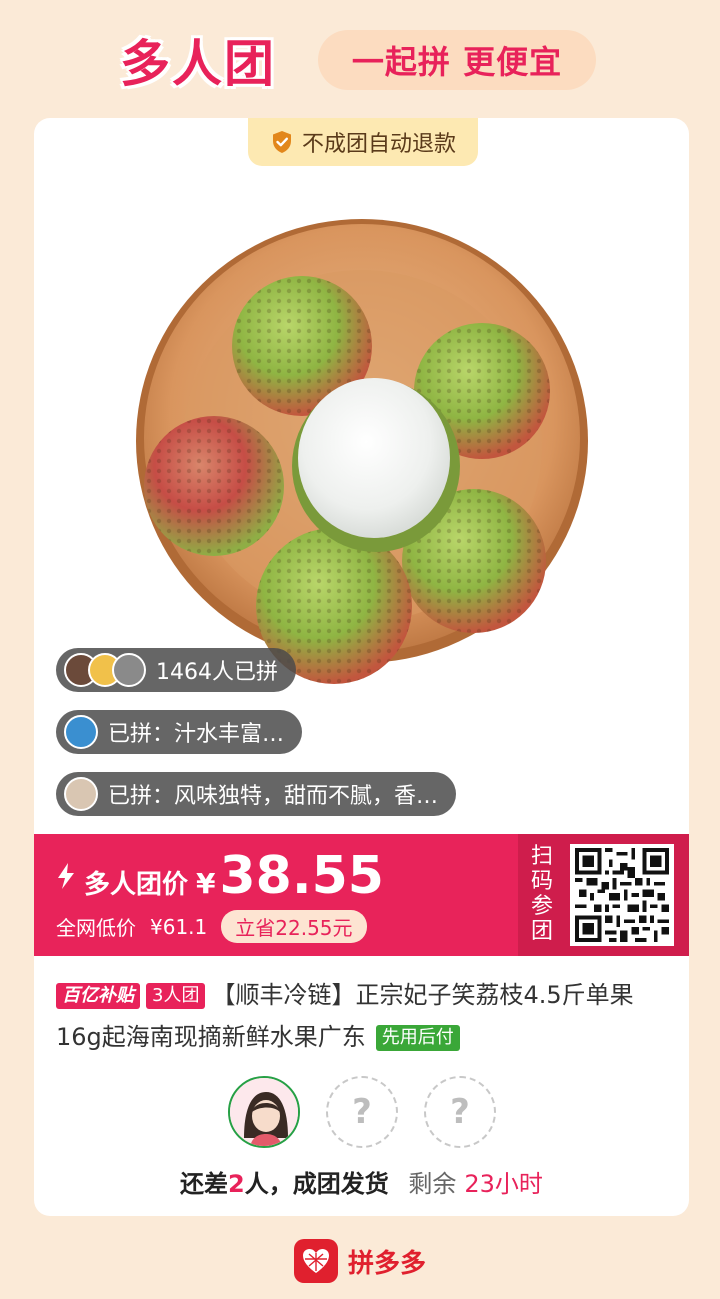 This screenshot has height=1299, width=720. Describe the element at coordinates (345, 1016) in the screenshot. I see `product-title-text: 【顺丰冷链】正宗妃子笑荔枝4.5斤单果16g起海南现摘新鲜水果广东` at that location.